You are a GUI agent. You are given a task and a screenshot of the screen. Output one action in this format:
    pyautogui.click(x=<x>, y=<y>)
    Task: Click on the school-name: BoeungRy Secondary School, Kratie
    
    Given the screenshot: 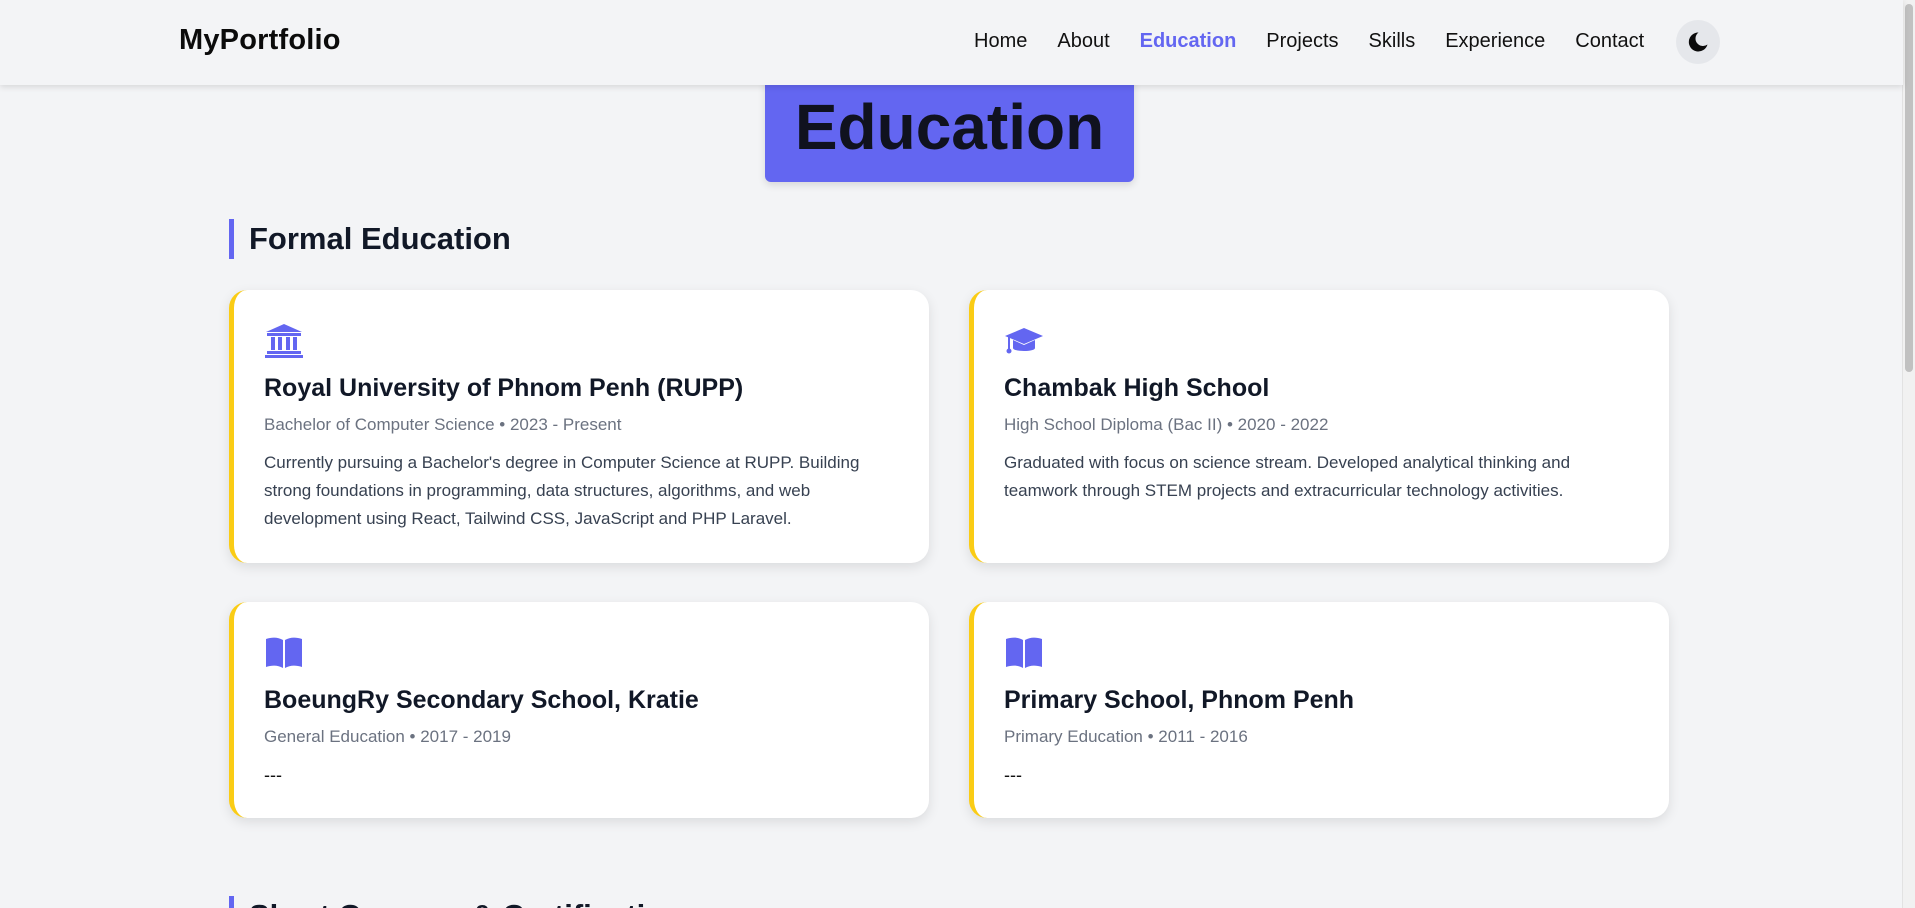 What is the action you would take?
    pyautogui.click(x=481, y=700)
    